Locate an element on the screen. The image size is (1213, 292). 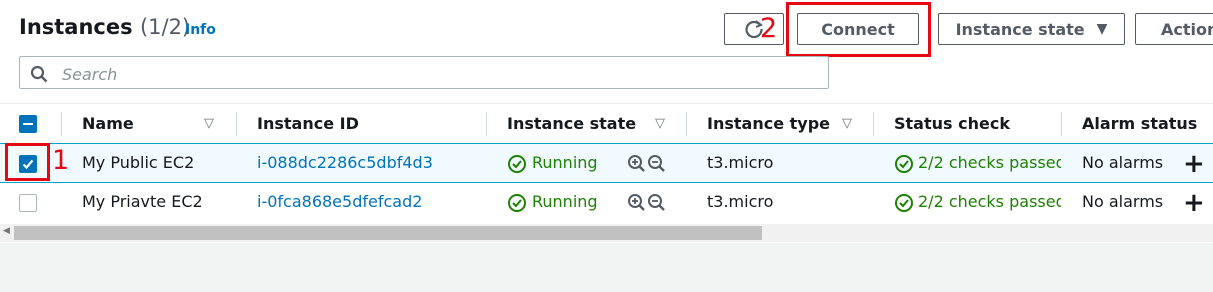
actions-label: Actions is located at coordinates (1187, 29).